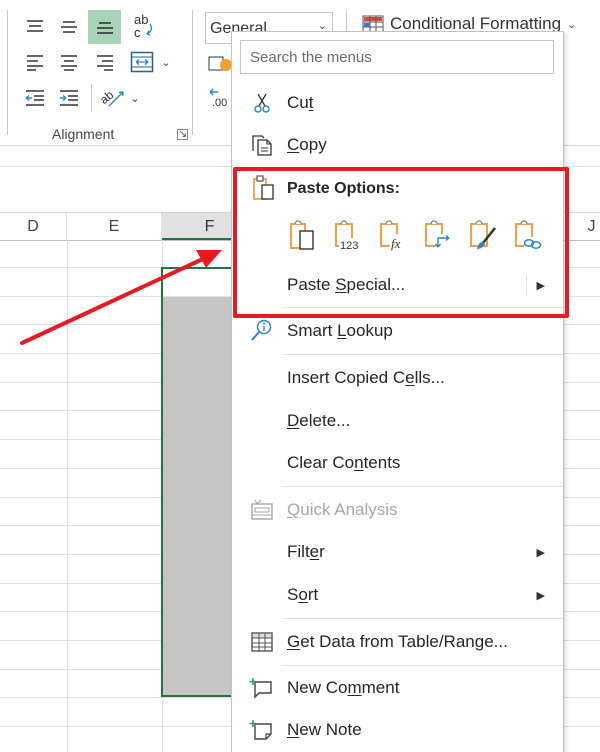 The image size is (600, 752). I want to click on merge-center-button, so click(142, 62).